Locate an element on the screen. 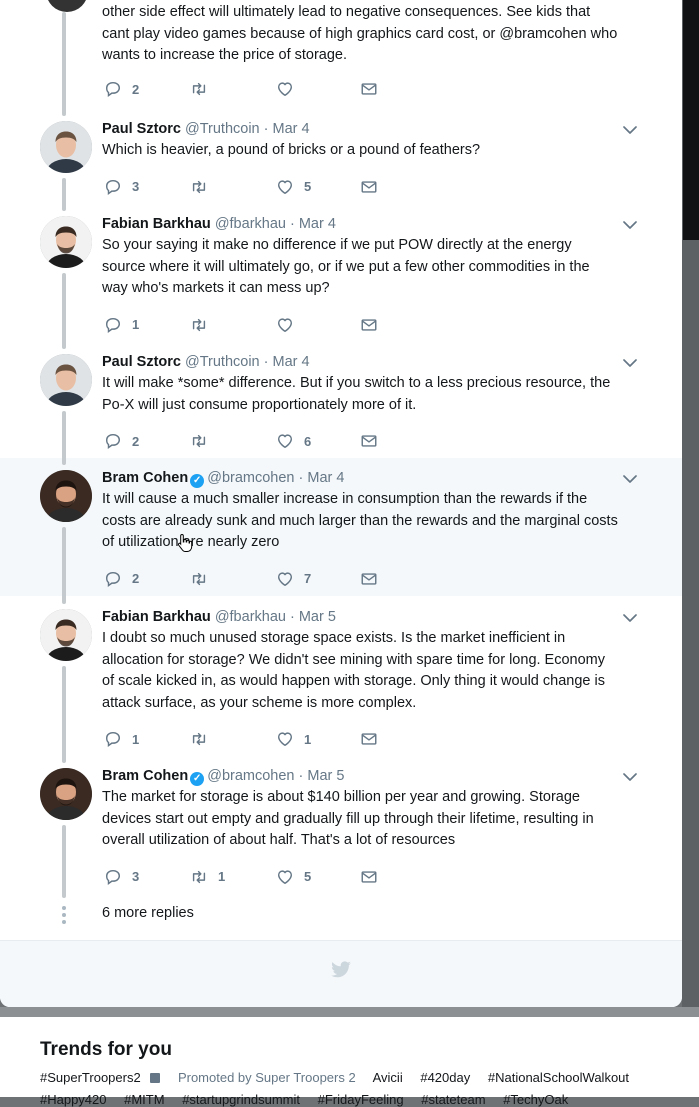 The image size is (699, 1107). promoted-icon is located at coordinates (155, 1078).